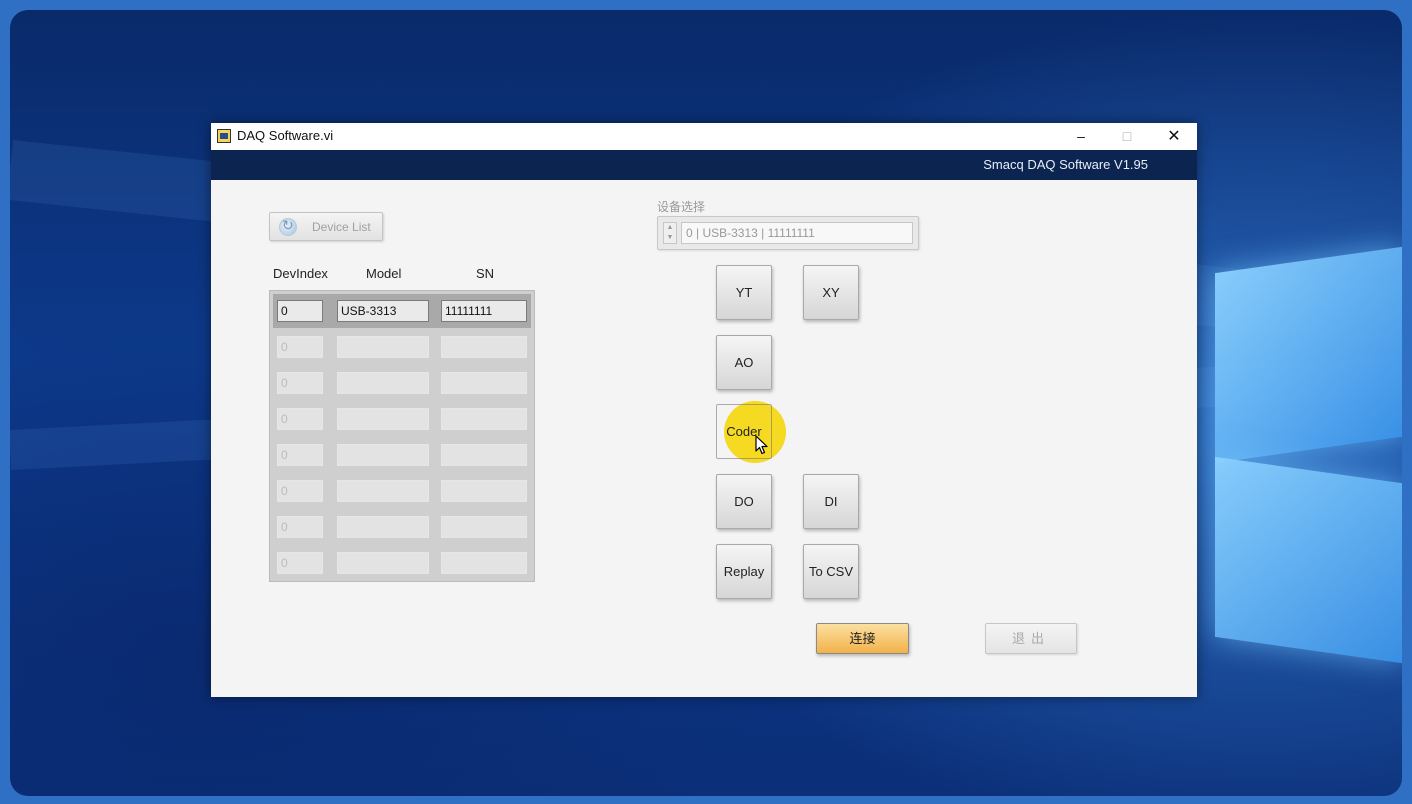 The height and width of the screenshot is (804, 1412). Describe the element at coordinates (484, 311) in the screenshot. I see `sn-cell: 11111111` at that location.